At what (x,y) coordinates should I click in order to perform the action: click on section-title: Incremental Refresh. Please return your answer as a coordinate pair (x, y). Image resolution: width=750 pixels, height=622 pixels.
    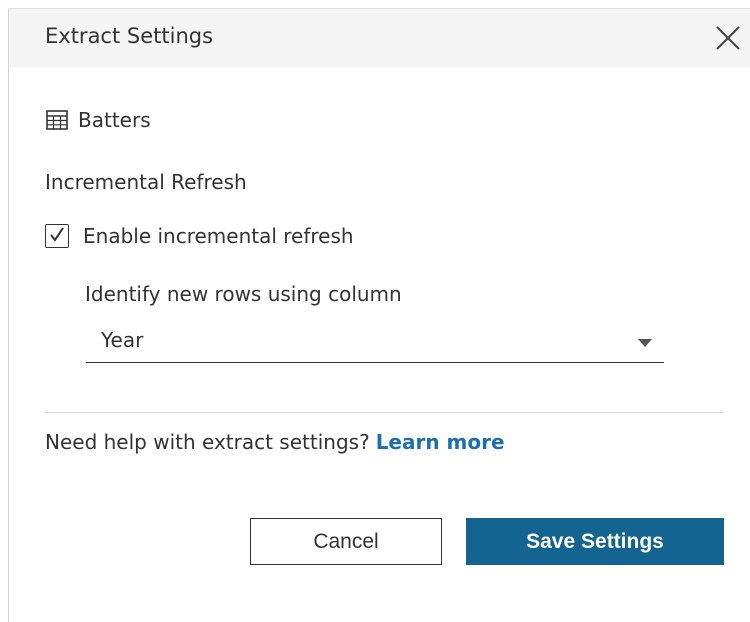
    Looking at the image, I should click on (146, 182).